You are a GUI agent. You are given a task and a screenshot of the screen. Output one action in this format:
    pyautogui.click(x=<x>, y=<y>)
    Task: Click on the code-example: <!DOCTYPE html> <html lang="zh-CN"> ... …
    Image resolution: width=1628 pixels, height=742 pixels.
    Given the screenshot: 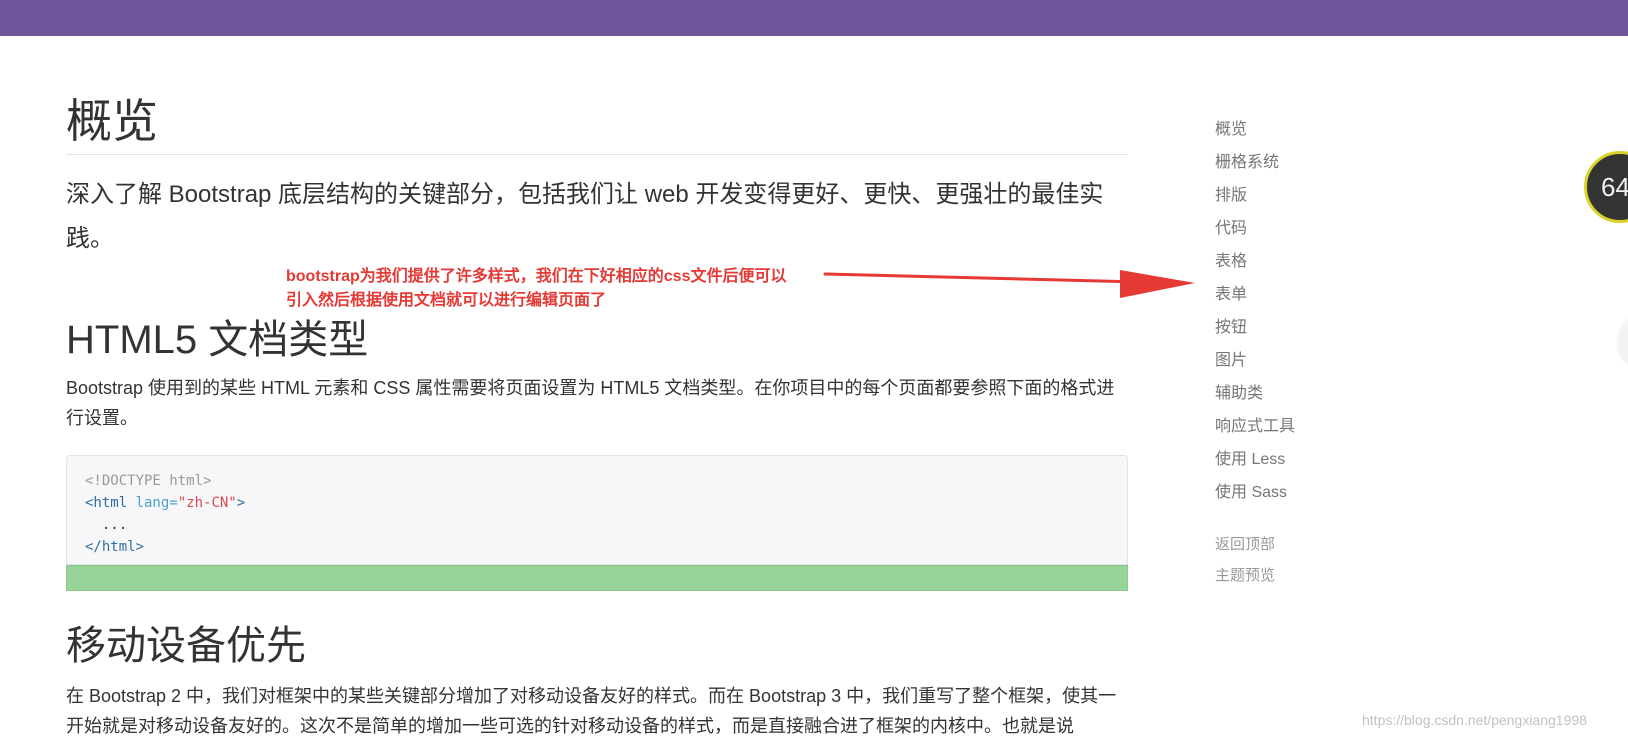 What is the action you would take?
    pyautogui.click(x=597, y=510)
    